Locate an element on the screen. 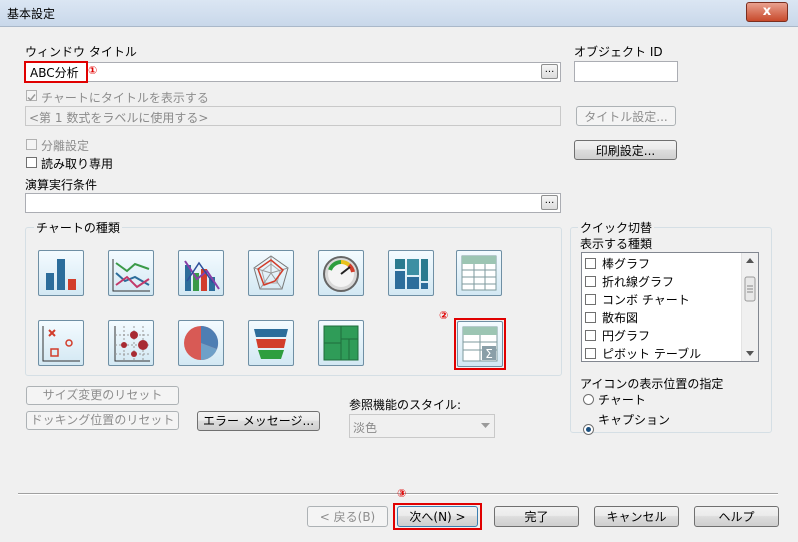  reset-docking-button: ドッキング位置のリセット is located at coordinates (102, 420).